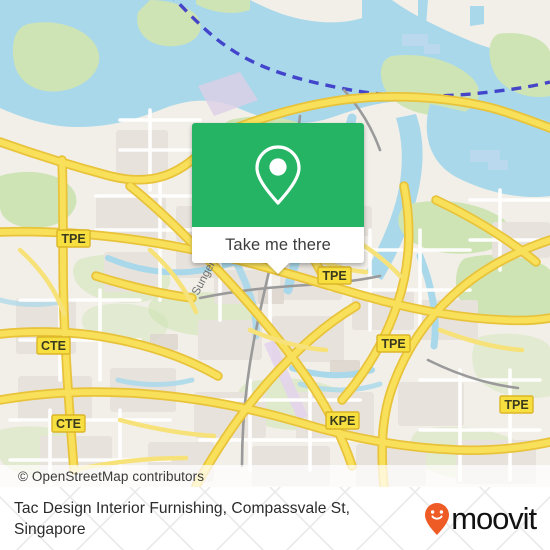  I want to click on map-shield-tpe-1: TPE, so click(73, 238).